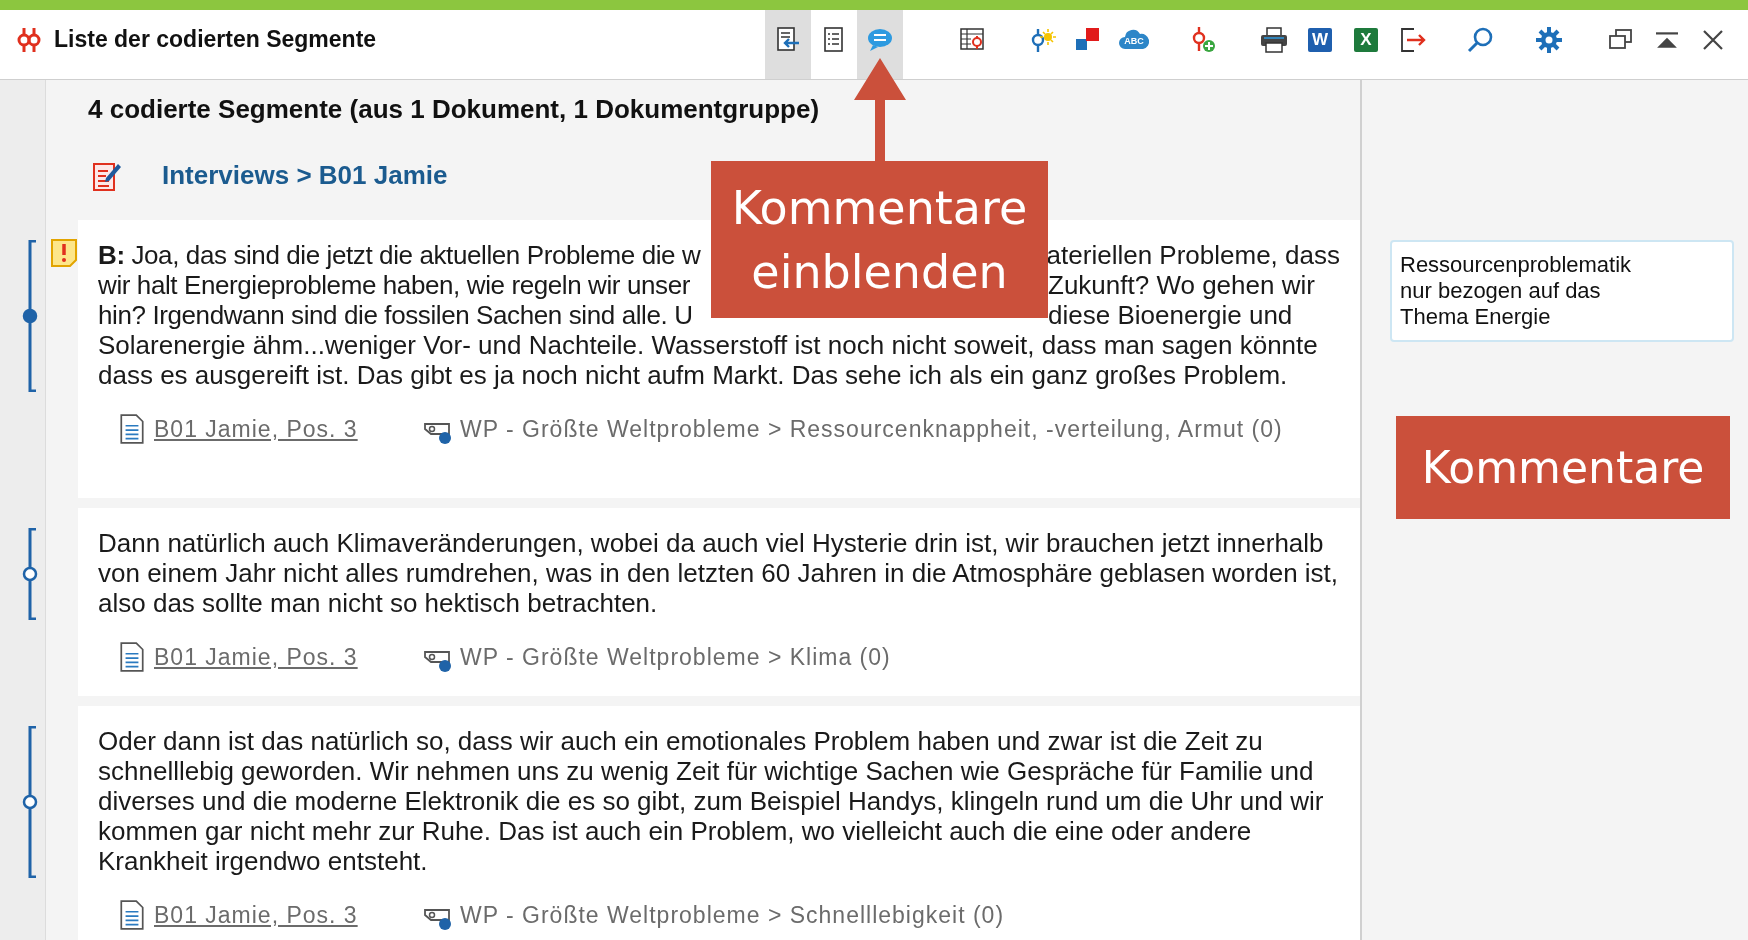 This screenshot has width=1748, height=940. What do you see at coordinates (676, 657) in the screenshot?
I see `code-path: WP - Größte Weltprobleme > Klima (0)` at bounding box center [676, 657].